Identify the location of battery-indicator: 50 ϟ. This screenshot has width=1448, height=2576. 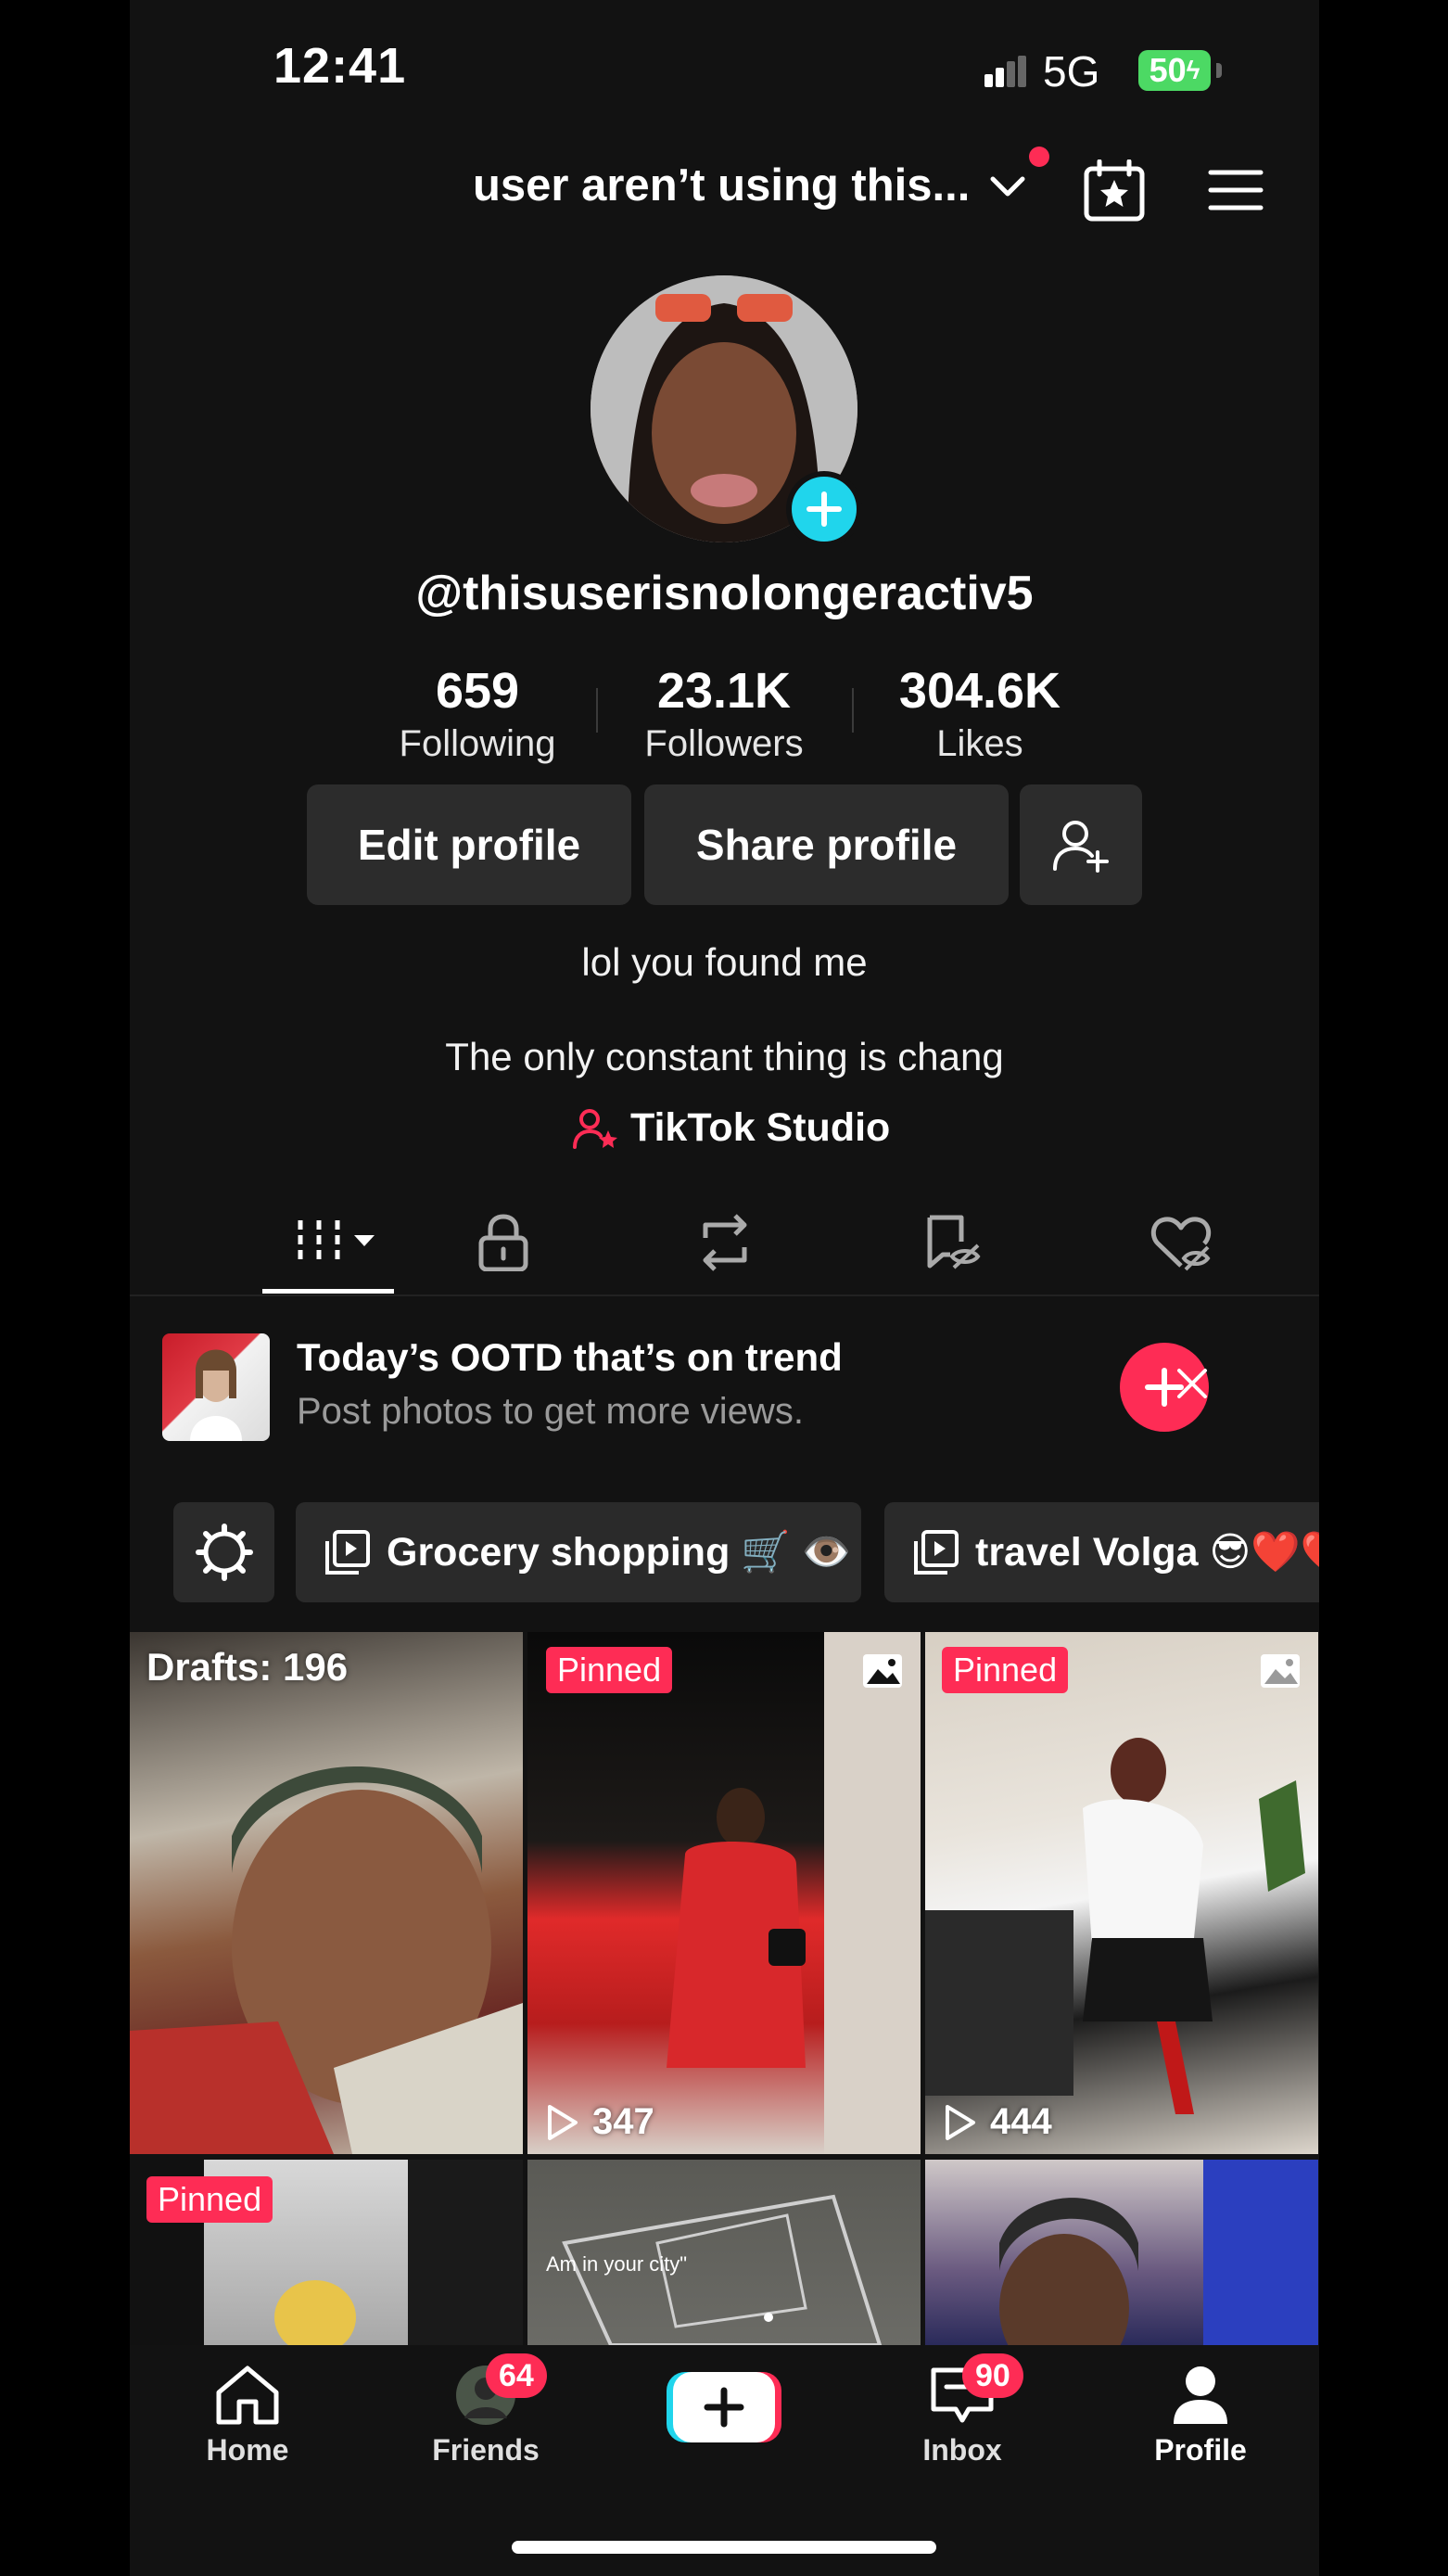
(1175, 71).